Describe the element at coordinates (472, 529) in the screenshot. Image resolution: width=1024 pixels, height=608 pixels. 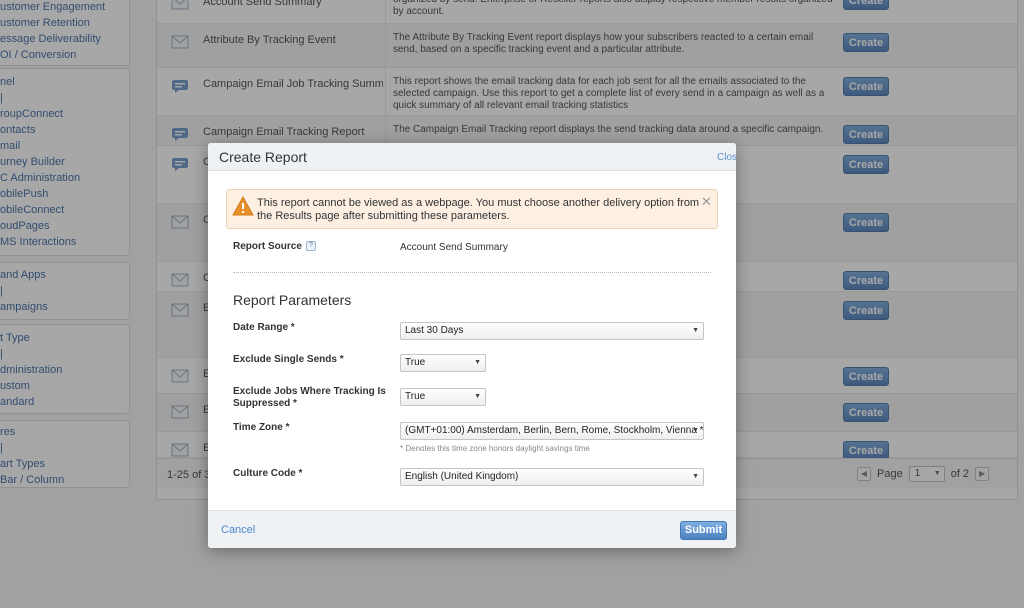
I see `dialog-footer: Cancel Submit` at that location.